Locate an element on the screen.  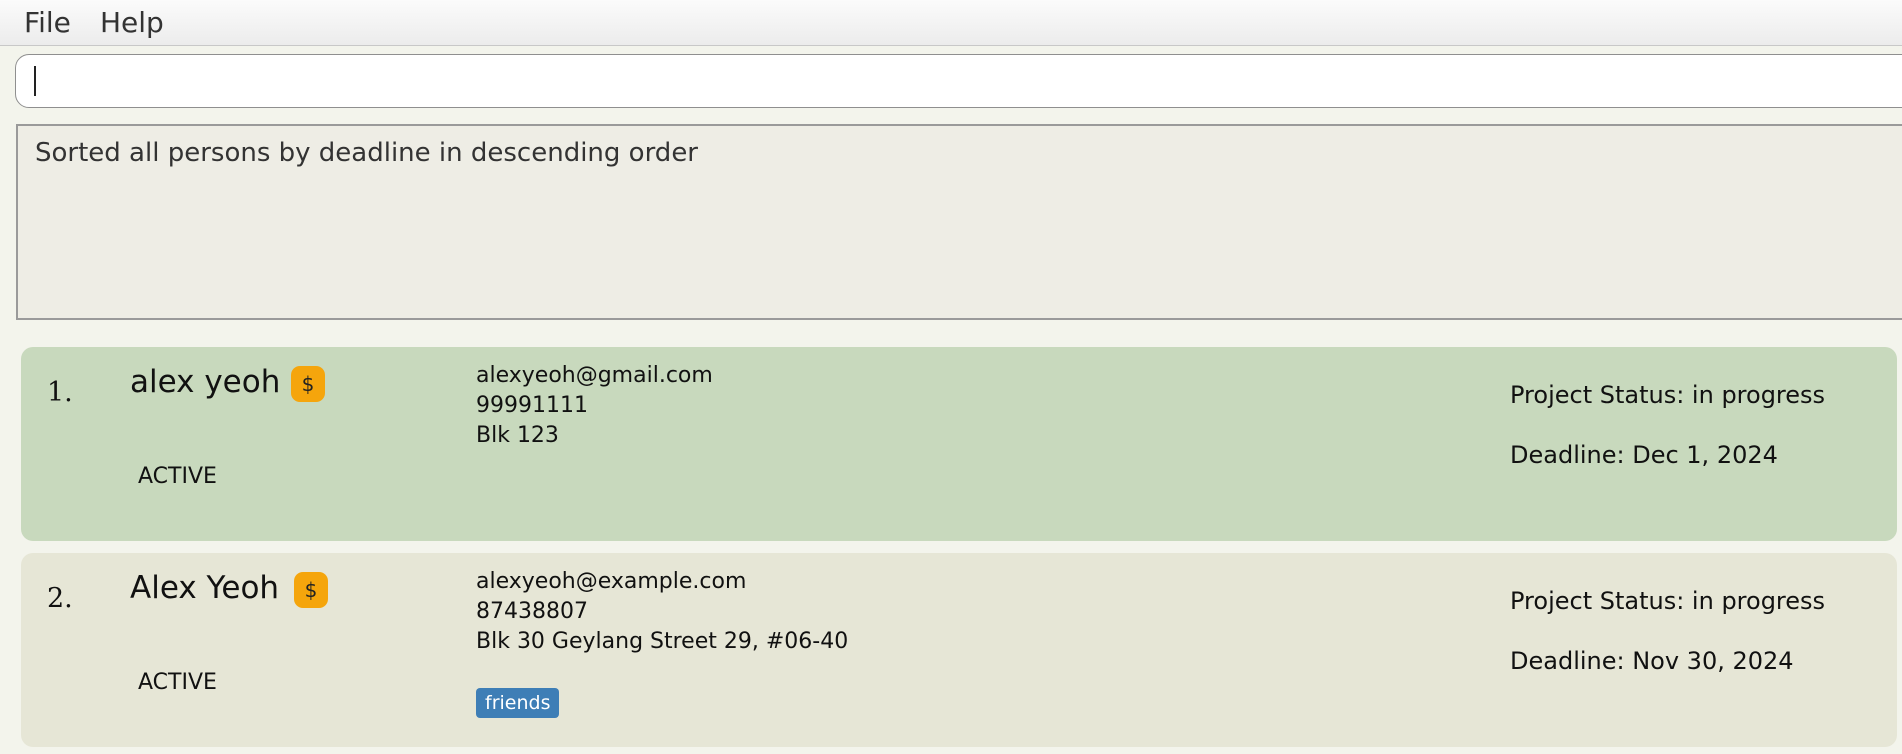
command-input is located at coordinates (958, 81).